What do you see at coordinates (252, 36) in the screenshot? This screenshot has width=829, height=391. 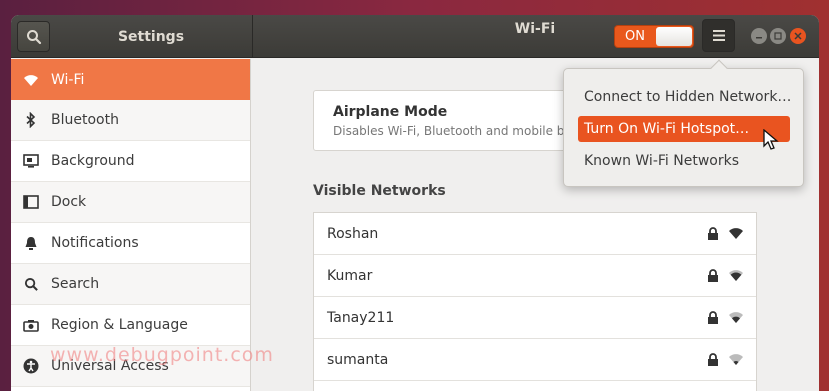 I see `title-divider` at bounding box center [252, 36].